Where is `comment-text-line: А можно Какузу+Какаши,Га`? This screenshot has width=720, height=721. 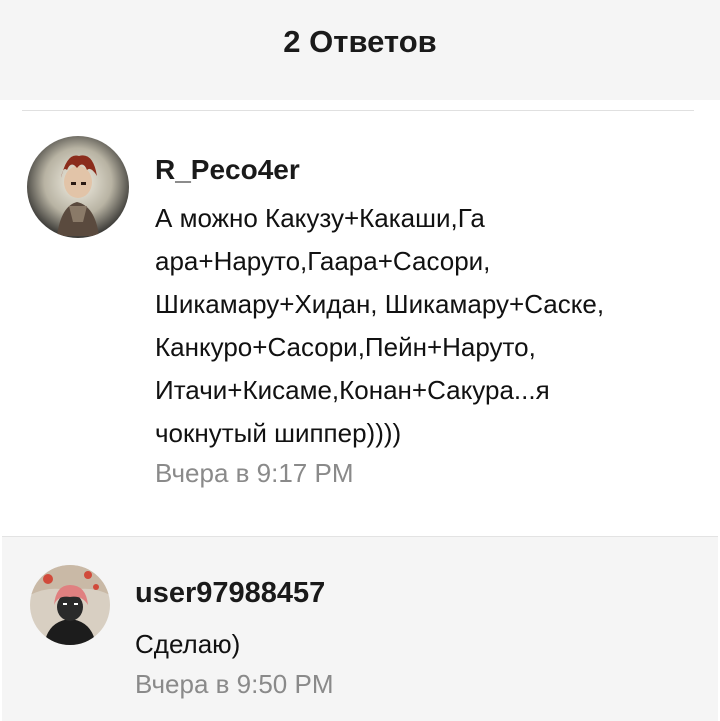 comment-text-line: А можно Какузу+Какаши,Га is located at coordinates (320, 218).